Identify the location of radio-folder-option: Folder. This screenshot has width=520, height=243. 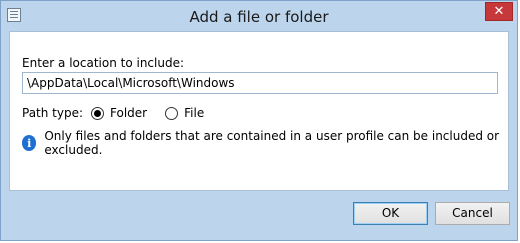
(119, 113).